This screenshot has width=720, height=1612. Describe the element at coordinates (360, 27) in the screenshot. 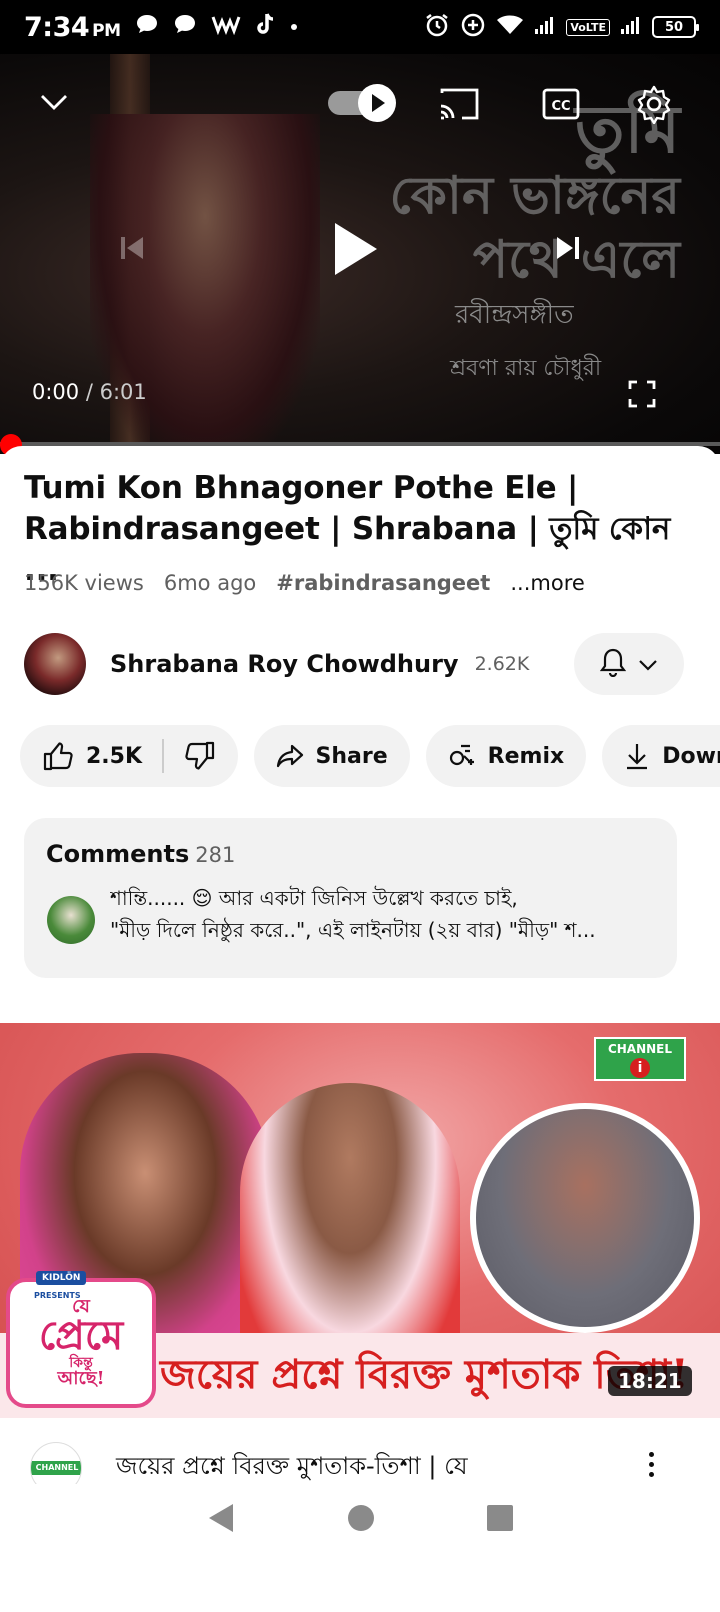

I see `status-bar: 7:34 PM VoLTE 50` at that location.